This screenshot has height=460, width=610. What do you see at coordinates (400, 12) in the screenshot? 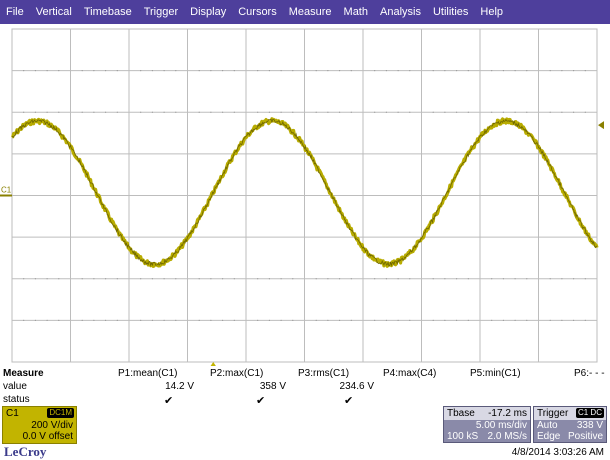
I see `menu-item-analysis: Analysis` at bounding box center [400, 12].